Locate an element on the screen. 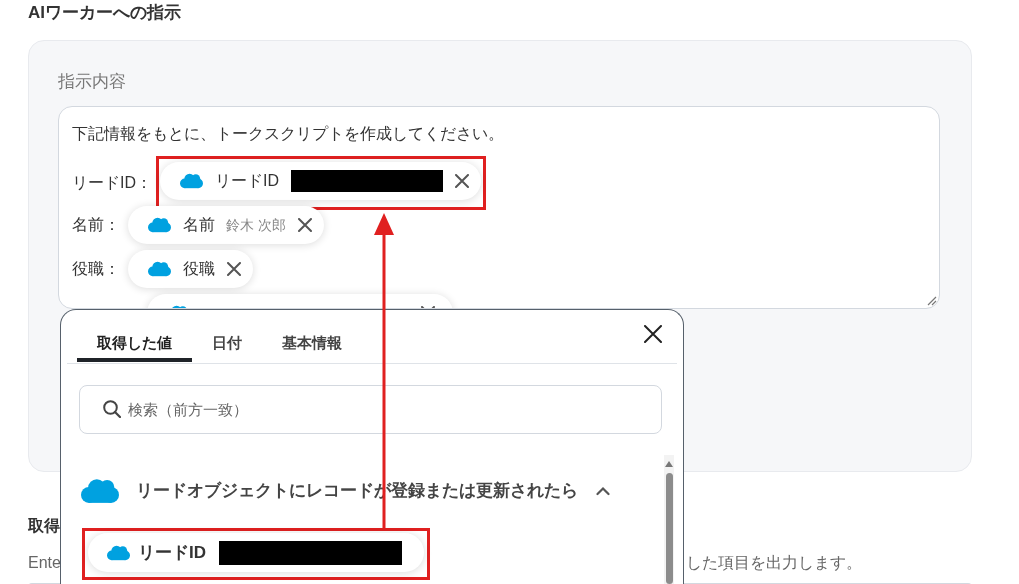 Image resolution: width=1019 pixels, height=584 pixels. field-label: 指示内容 is located at coordinates (92, 82).